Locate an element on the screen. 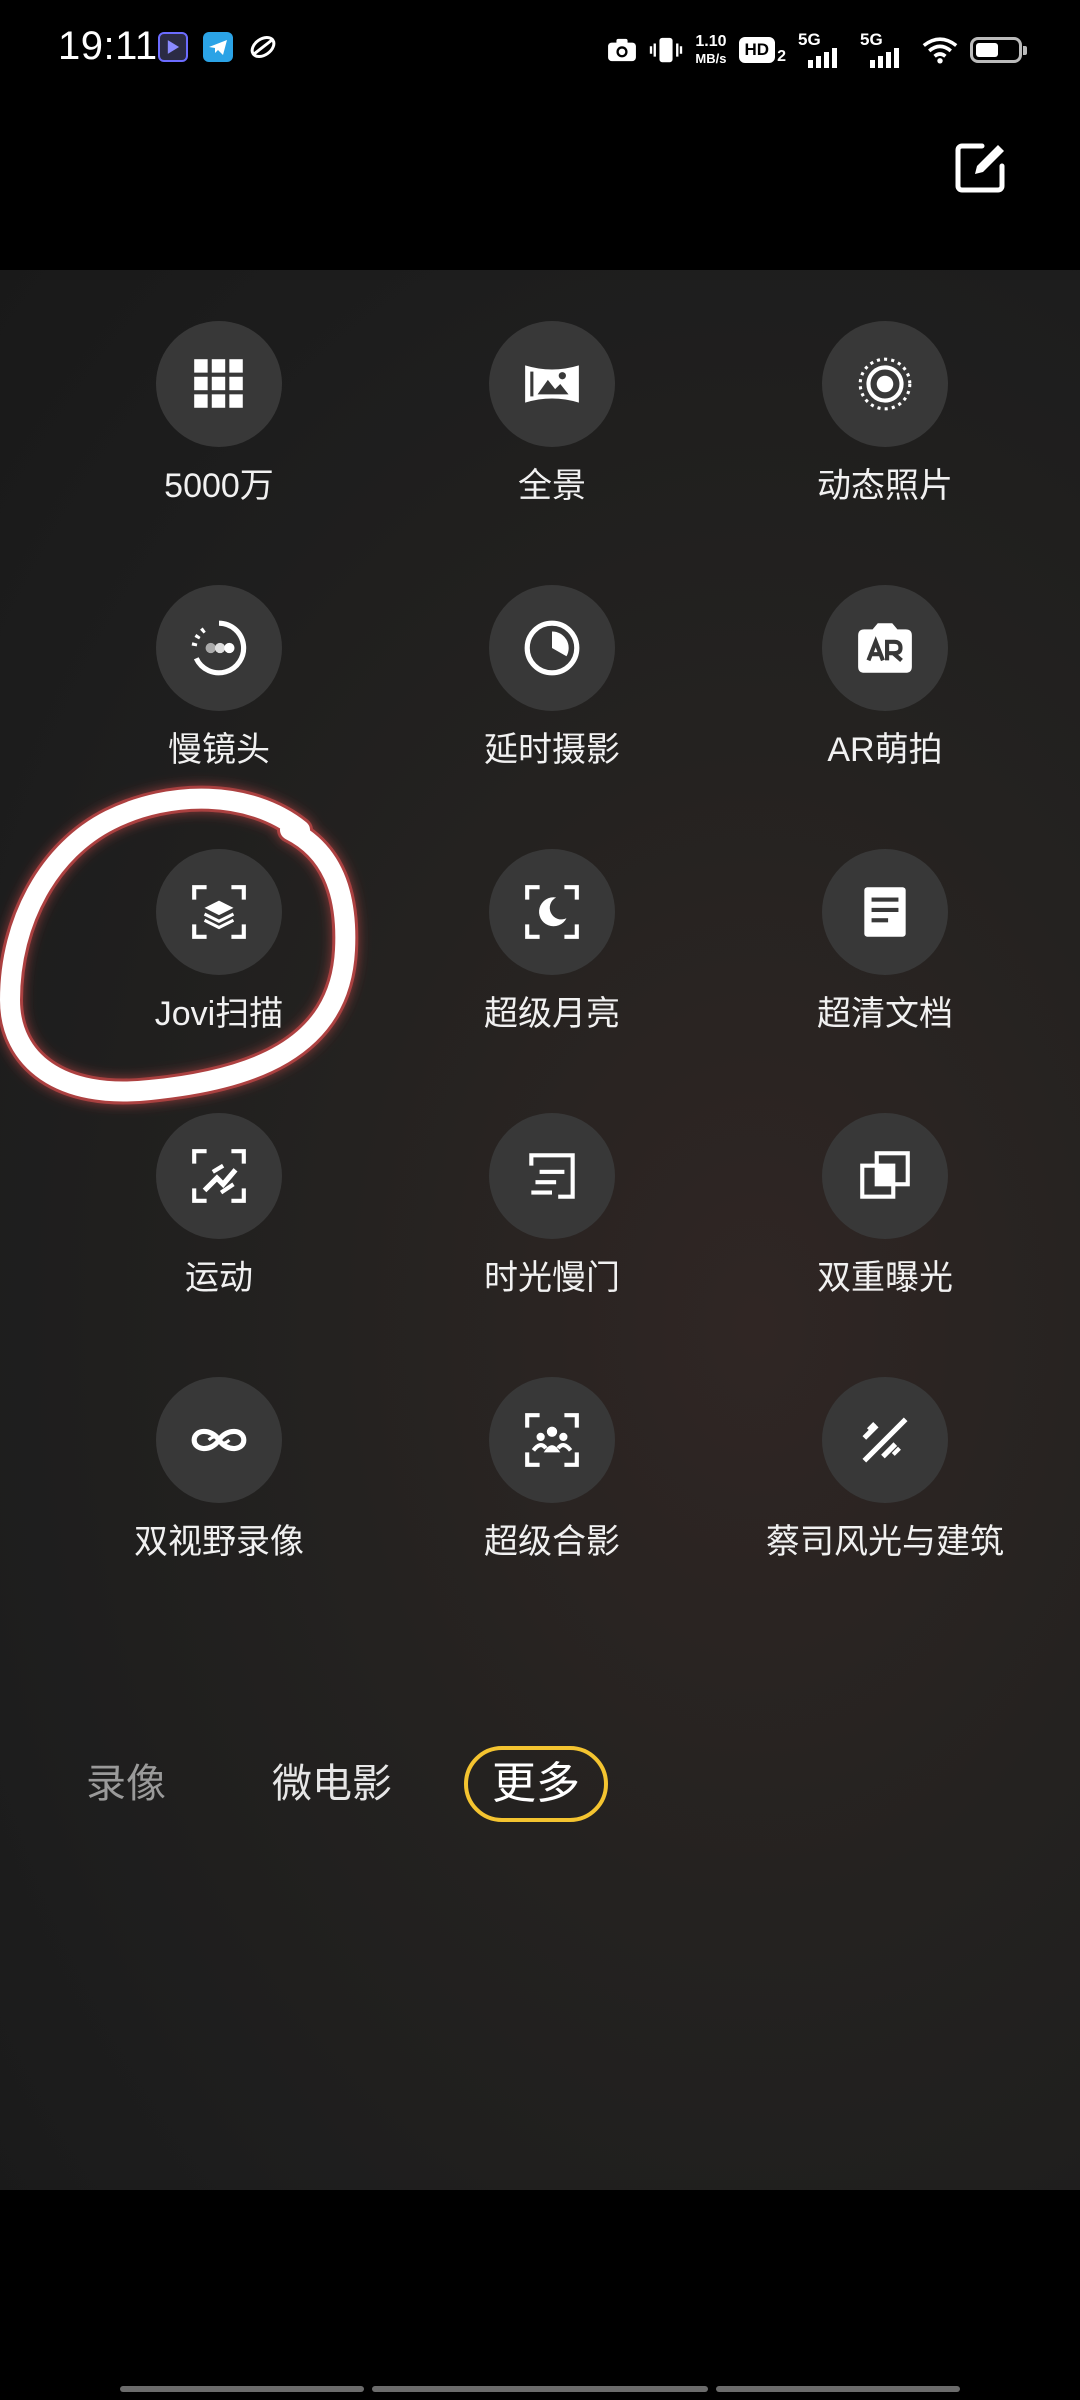 The image size is (1080, 2400). navigation-bar is located at coordinates (540, 2295).